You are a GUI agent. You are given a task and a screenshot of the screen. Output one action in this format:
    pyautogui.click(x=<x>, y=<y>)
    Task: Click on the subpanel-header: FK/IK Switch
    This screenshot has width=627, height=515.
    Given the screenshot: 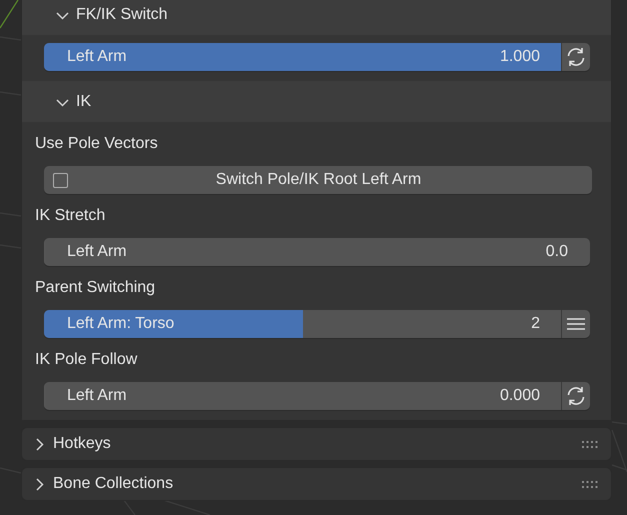 What is the action you would take?
    pyautogui.click(x=316, y=17)
    